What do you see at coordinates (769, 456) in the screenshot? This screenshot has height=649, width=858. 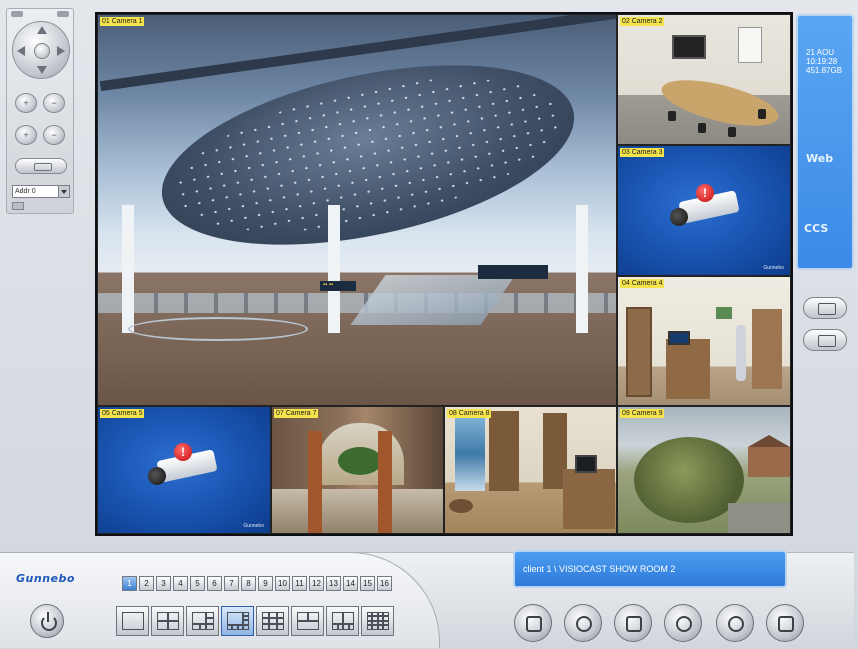 I see `house-image` at bounding box center [769, 456].